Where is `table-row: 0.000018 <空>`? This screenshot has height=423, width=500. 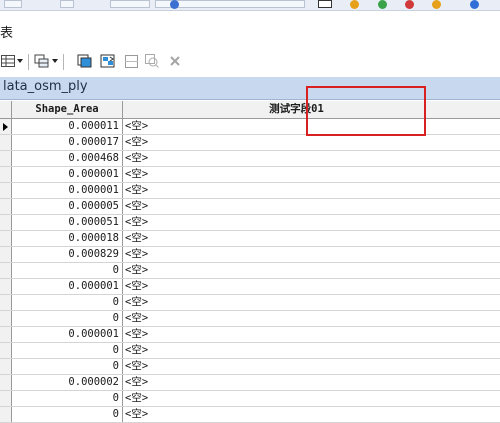 table-row: 0.000018 <空> is located at coordinates (250, 239).